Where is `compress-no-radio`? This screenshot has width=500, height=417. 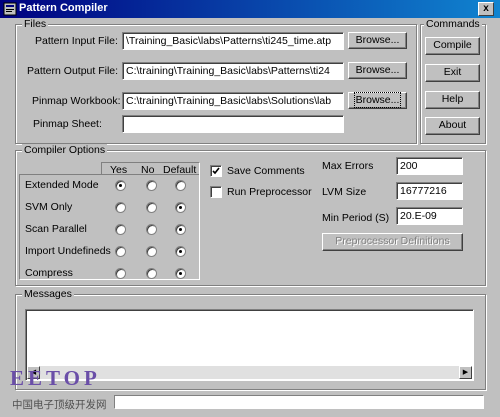 compress-no-radio is located at coordinates (151, 273).